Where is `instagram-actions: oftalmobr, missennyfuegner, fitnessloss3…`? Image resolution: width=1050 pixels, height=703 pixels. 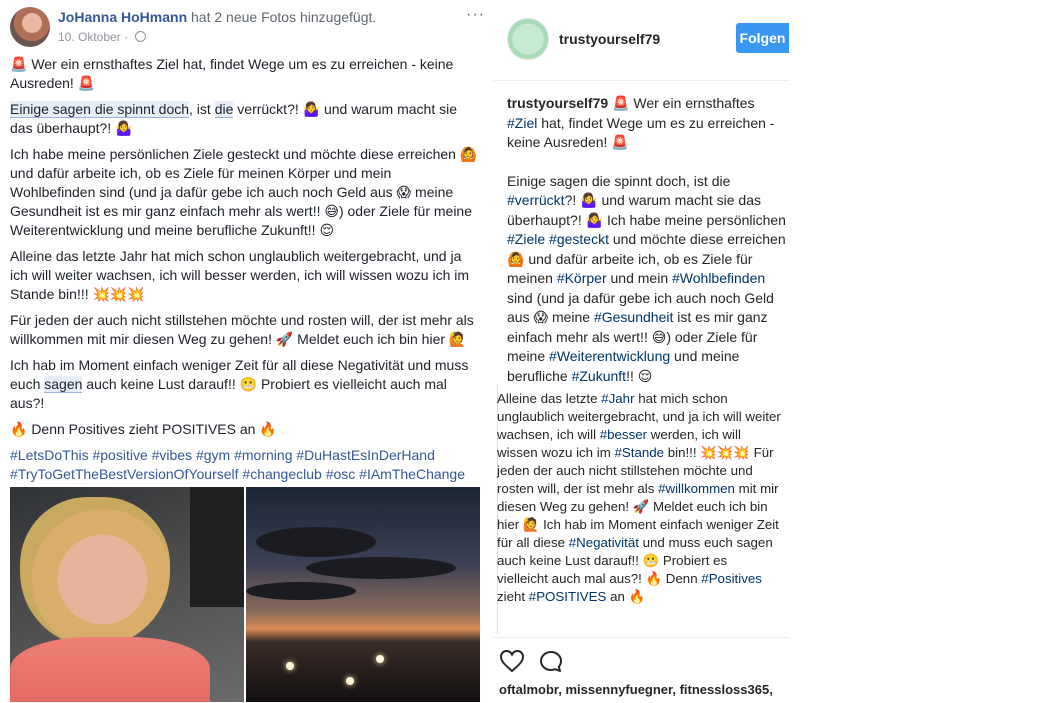
instagram-actions: oftalmobr, missennyfuegner, fitnessloss3… is located at coordinates (641, 670).